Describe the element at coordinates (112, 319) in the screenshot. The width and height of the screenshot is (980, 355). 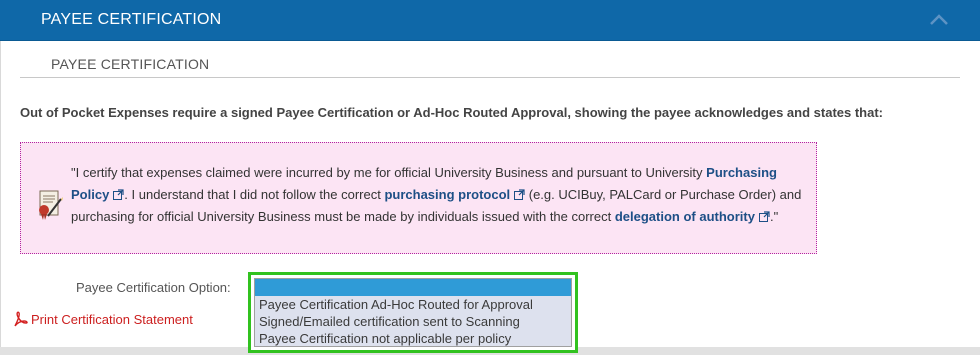
I see `print-certification-text: Print Certification Statement` at that location.